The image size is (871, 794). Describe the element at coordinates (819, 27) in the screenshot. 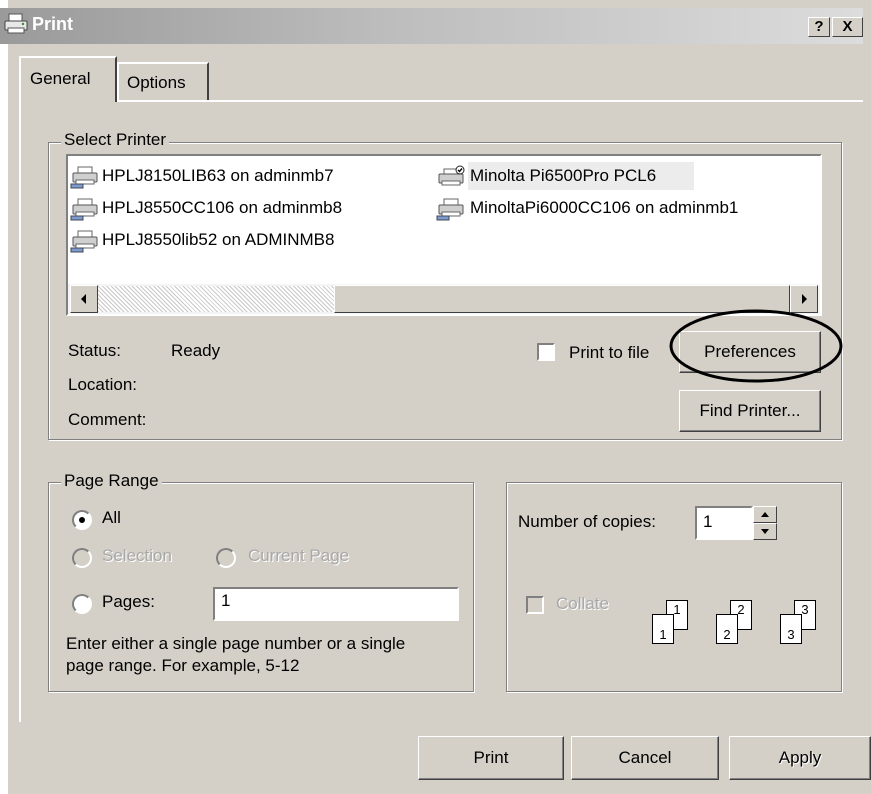

I see `help-button: ?` at that location.